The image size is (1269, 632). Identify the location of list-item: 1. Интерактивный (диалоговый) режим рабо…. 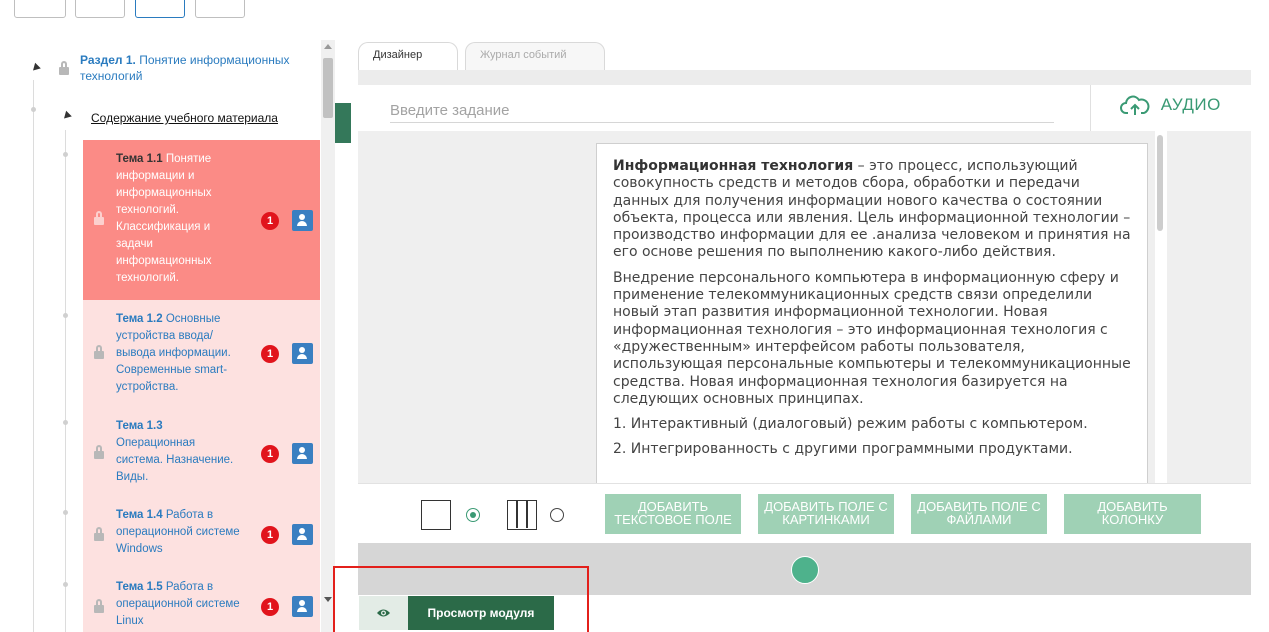
(850, 424).